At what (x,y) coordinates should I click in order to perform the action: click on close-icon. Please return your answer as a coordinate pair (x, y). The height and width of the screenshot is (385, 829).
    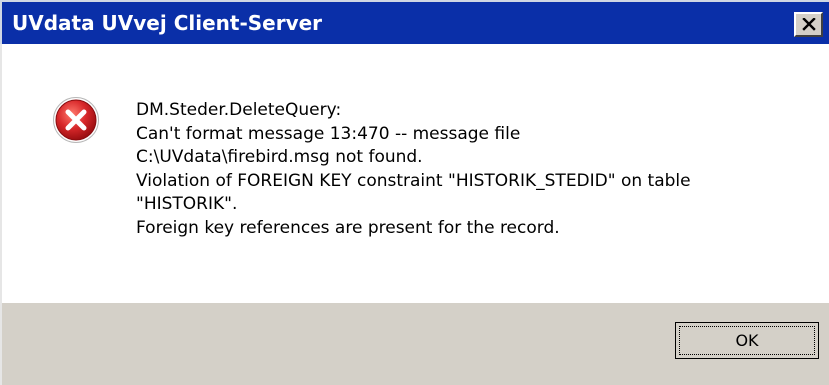
    Looking at the image, I should click on (808, 24).